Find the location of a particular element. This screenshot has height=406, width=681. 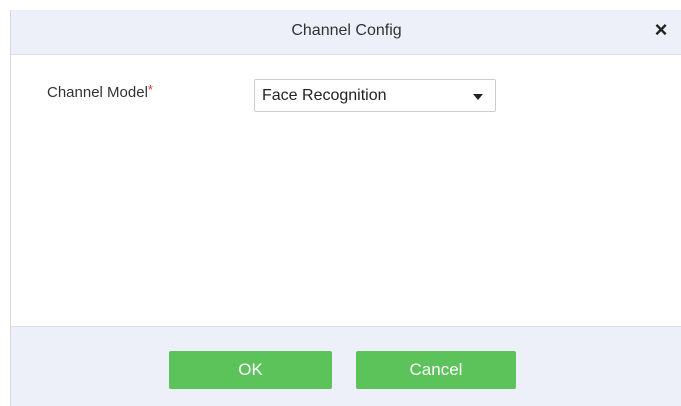

required-asterisk: * is located at coordinates (150, 89).